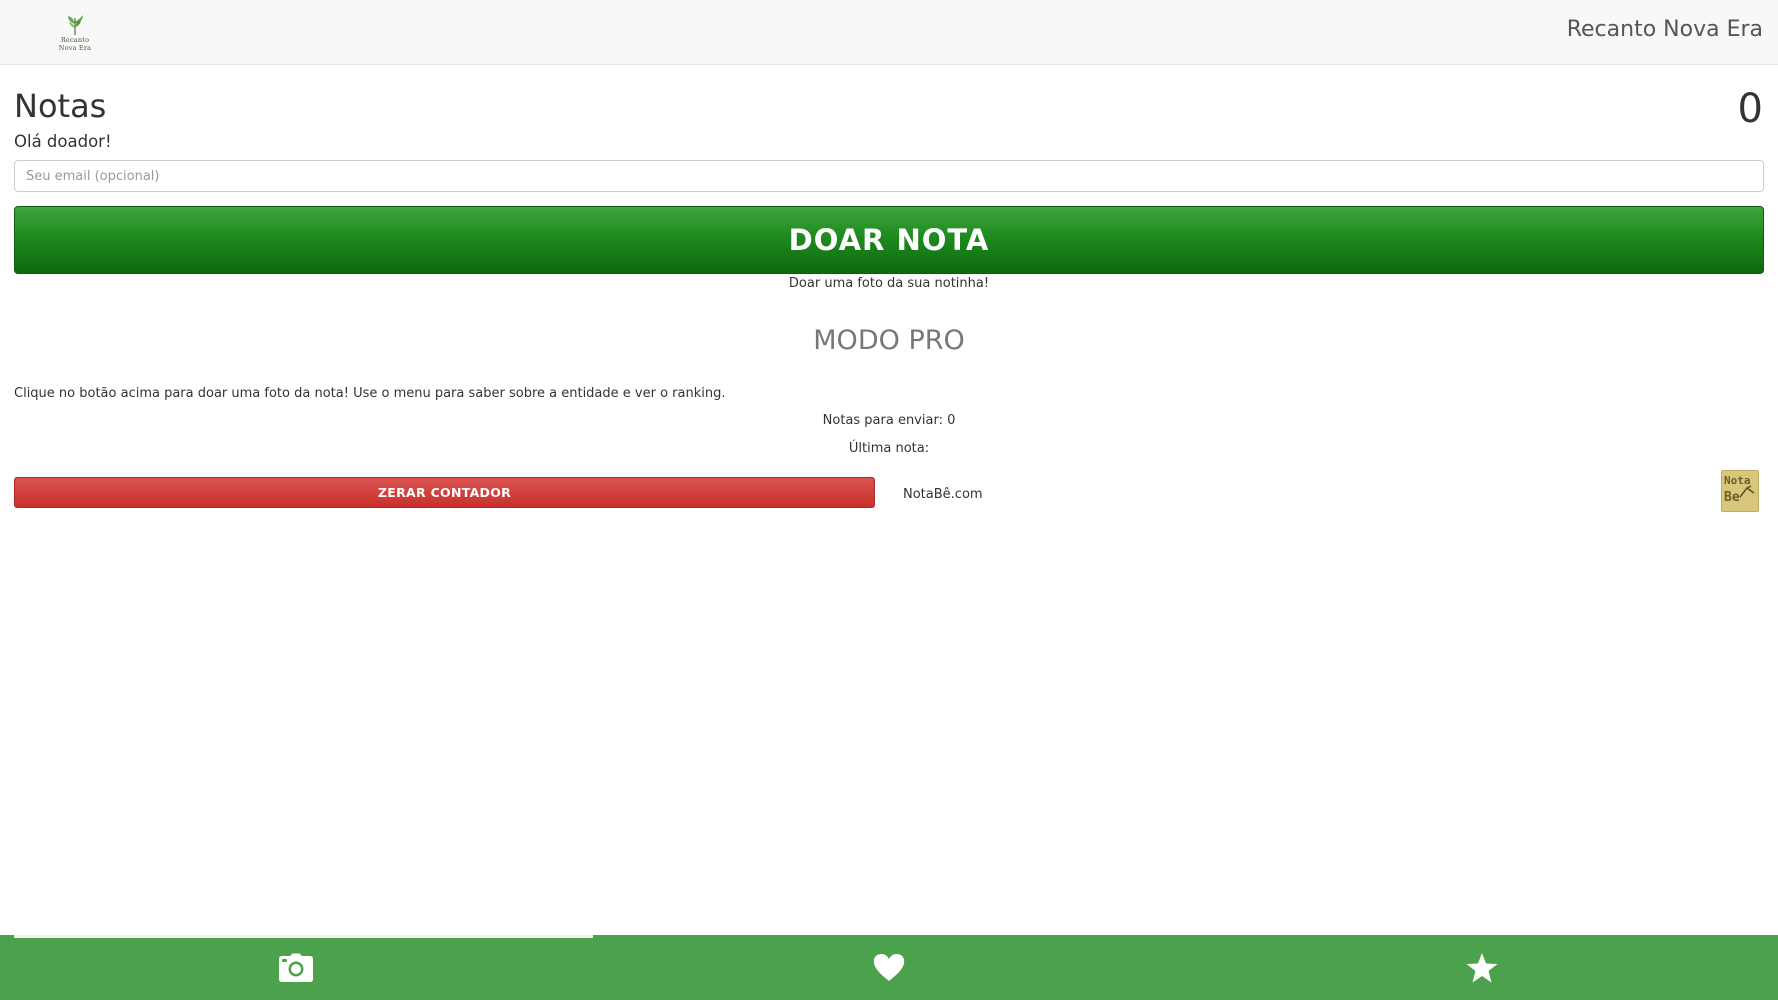 The width and height of the screenshot is (1778, 1000). I want to click on greeting-text: Olá doador!, so click(63, 141).